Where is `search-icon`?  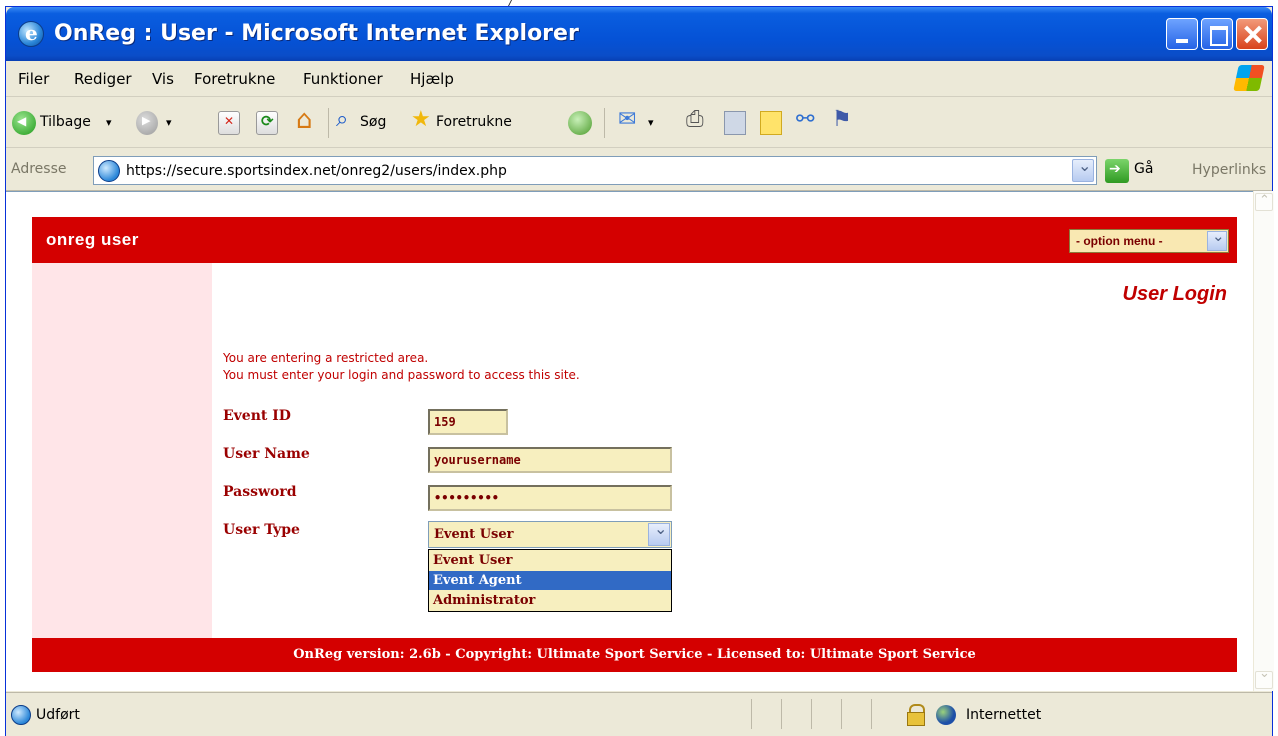
search-icon is located at coordinates (347, 121).